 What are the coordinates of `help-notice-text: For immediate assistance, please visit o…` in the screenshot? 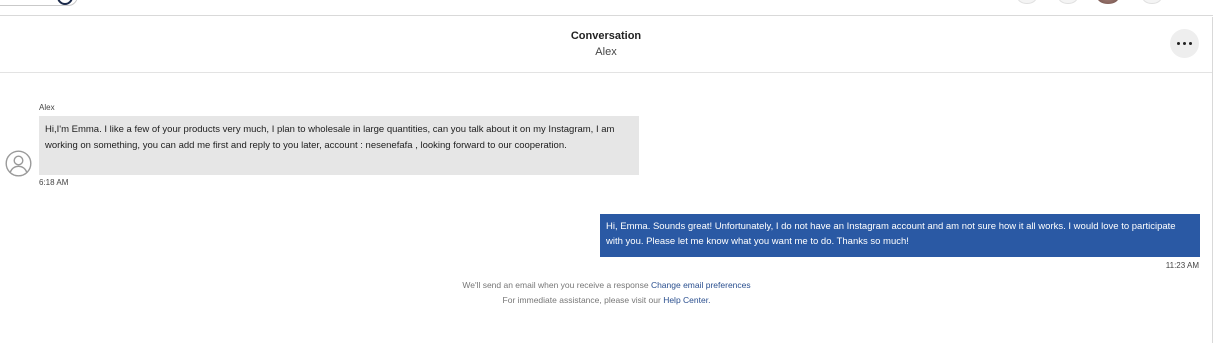 It's located at (581, 300).